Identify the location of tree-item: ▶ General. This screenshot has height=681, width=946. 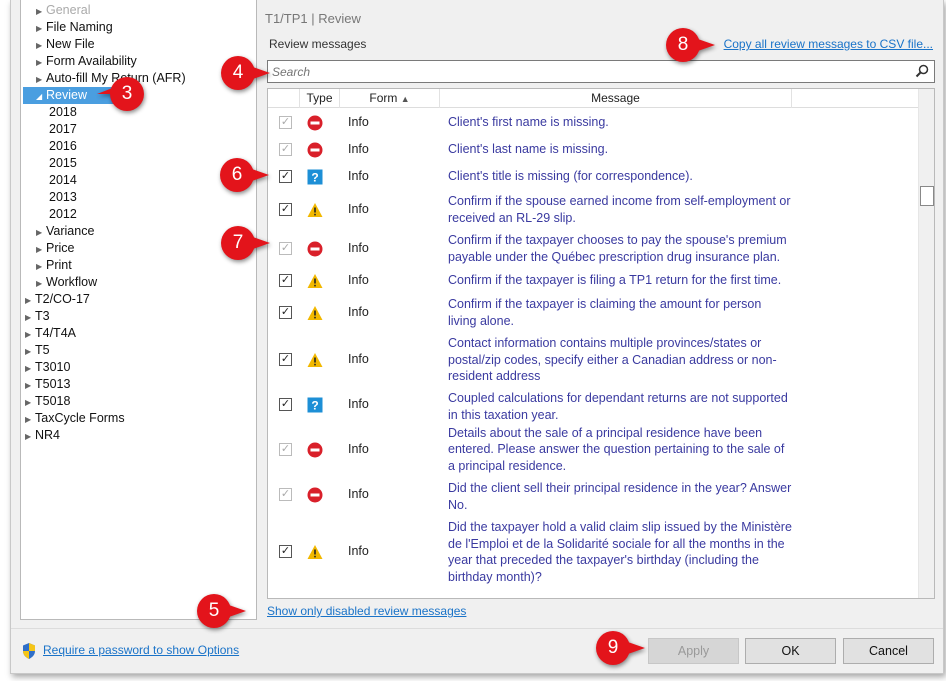
(138, 10).